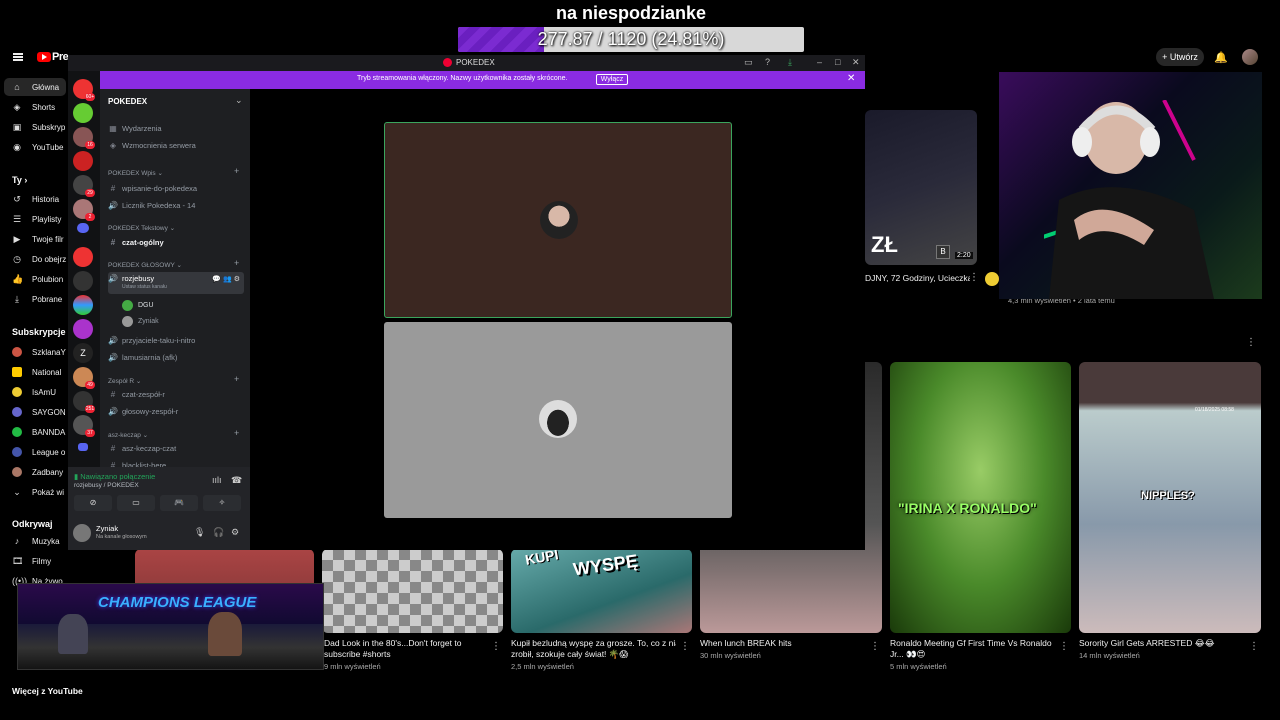  What do you see at coordinates (35, 219) in the screenshot?
I see `sidebar-item-playlists: ☰ Playlisty` at bounding box center [35, 219].